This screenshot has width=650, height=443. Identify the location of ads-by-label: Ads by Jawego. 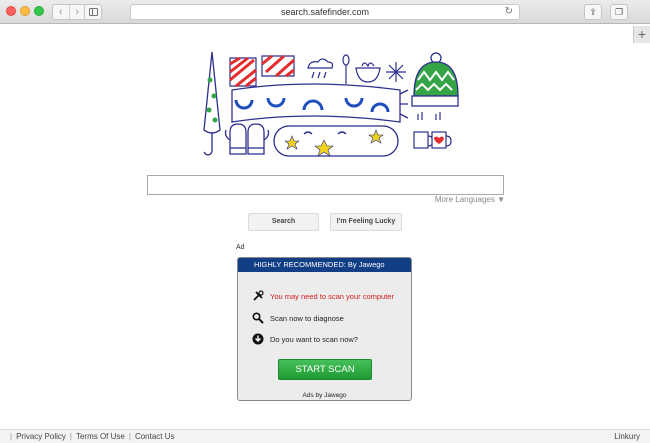
(324, 395).